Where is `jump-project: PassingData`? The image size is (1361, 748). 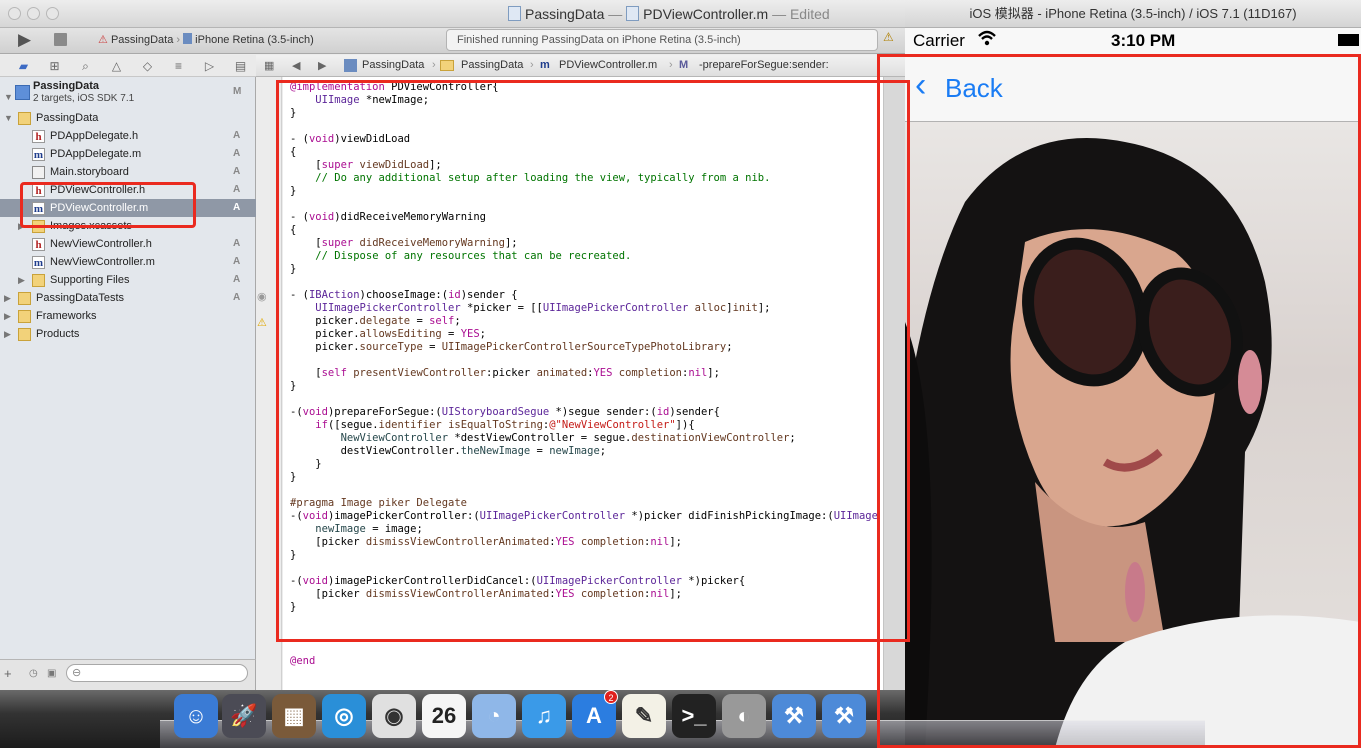 jump-project: PassingData is located at coordinates (393, 65).